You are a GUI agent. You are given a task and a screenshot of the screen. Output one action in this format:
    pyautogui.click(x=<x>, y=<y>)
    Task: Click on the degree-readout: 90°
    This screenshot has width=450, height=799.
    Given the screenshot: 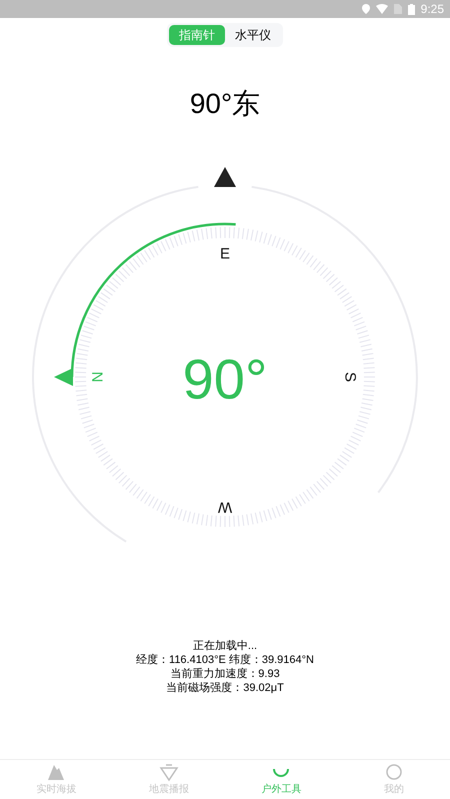 What is the action you would take?
    pyautogui.click(x=225, y=379)
    